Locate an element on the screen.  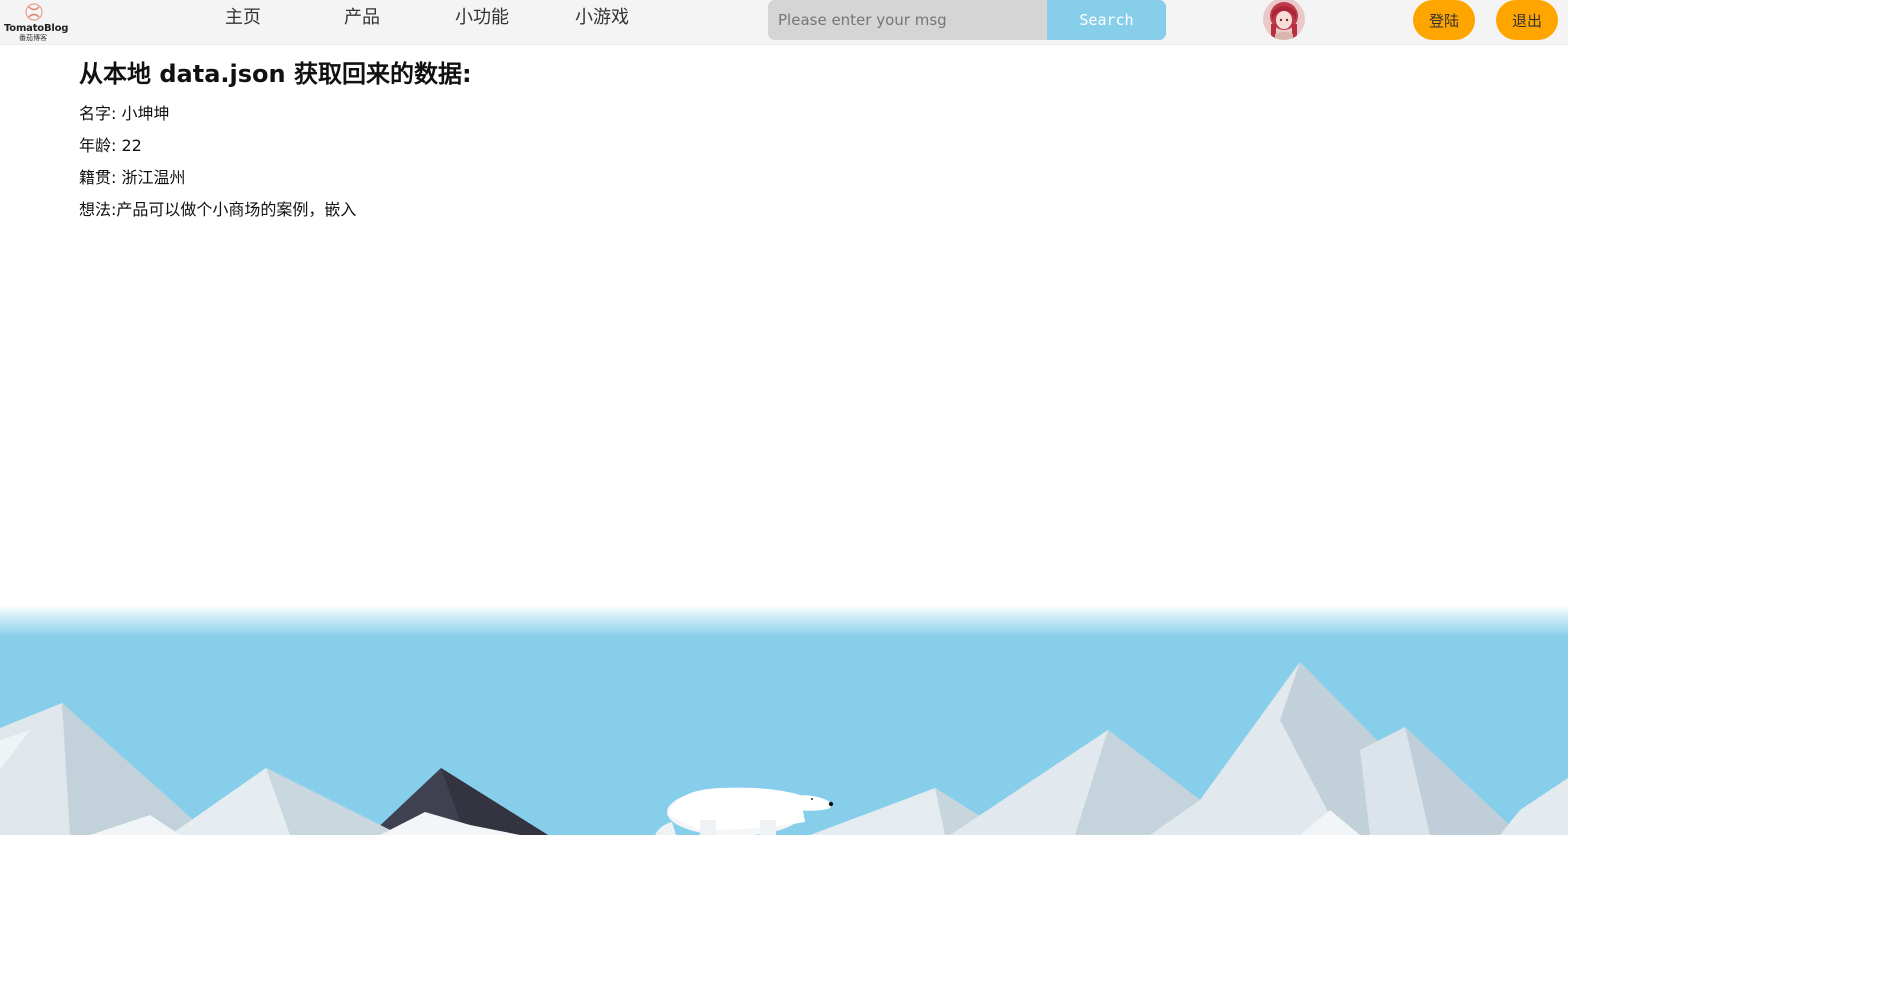
search-bar: Search is located at coordinates (967, 20).